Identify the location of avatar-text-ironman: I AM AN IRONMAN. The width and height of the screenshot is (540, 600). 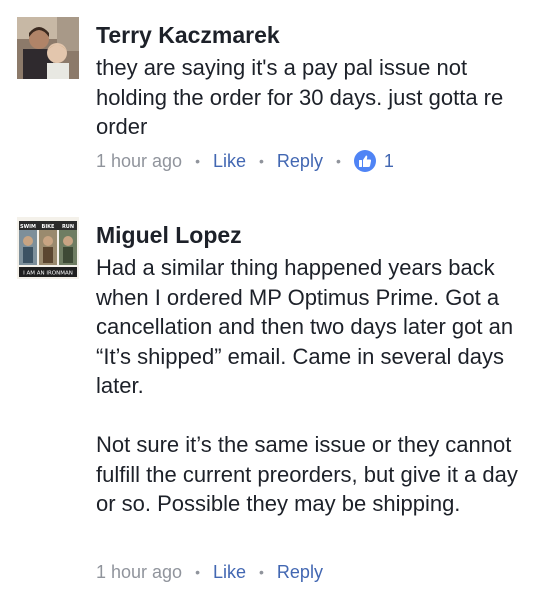
(48, 274).